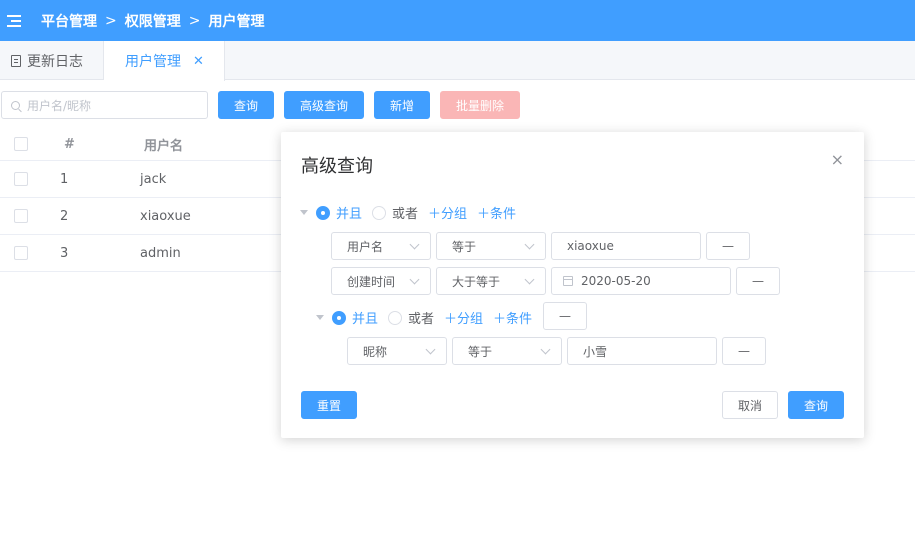 This screenshot has height=548, width=915. What do you see at coordinates (365, 246) in the screenshot?
I see `field-select-value: 用户名` at bounding box center [365, 246].